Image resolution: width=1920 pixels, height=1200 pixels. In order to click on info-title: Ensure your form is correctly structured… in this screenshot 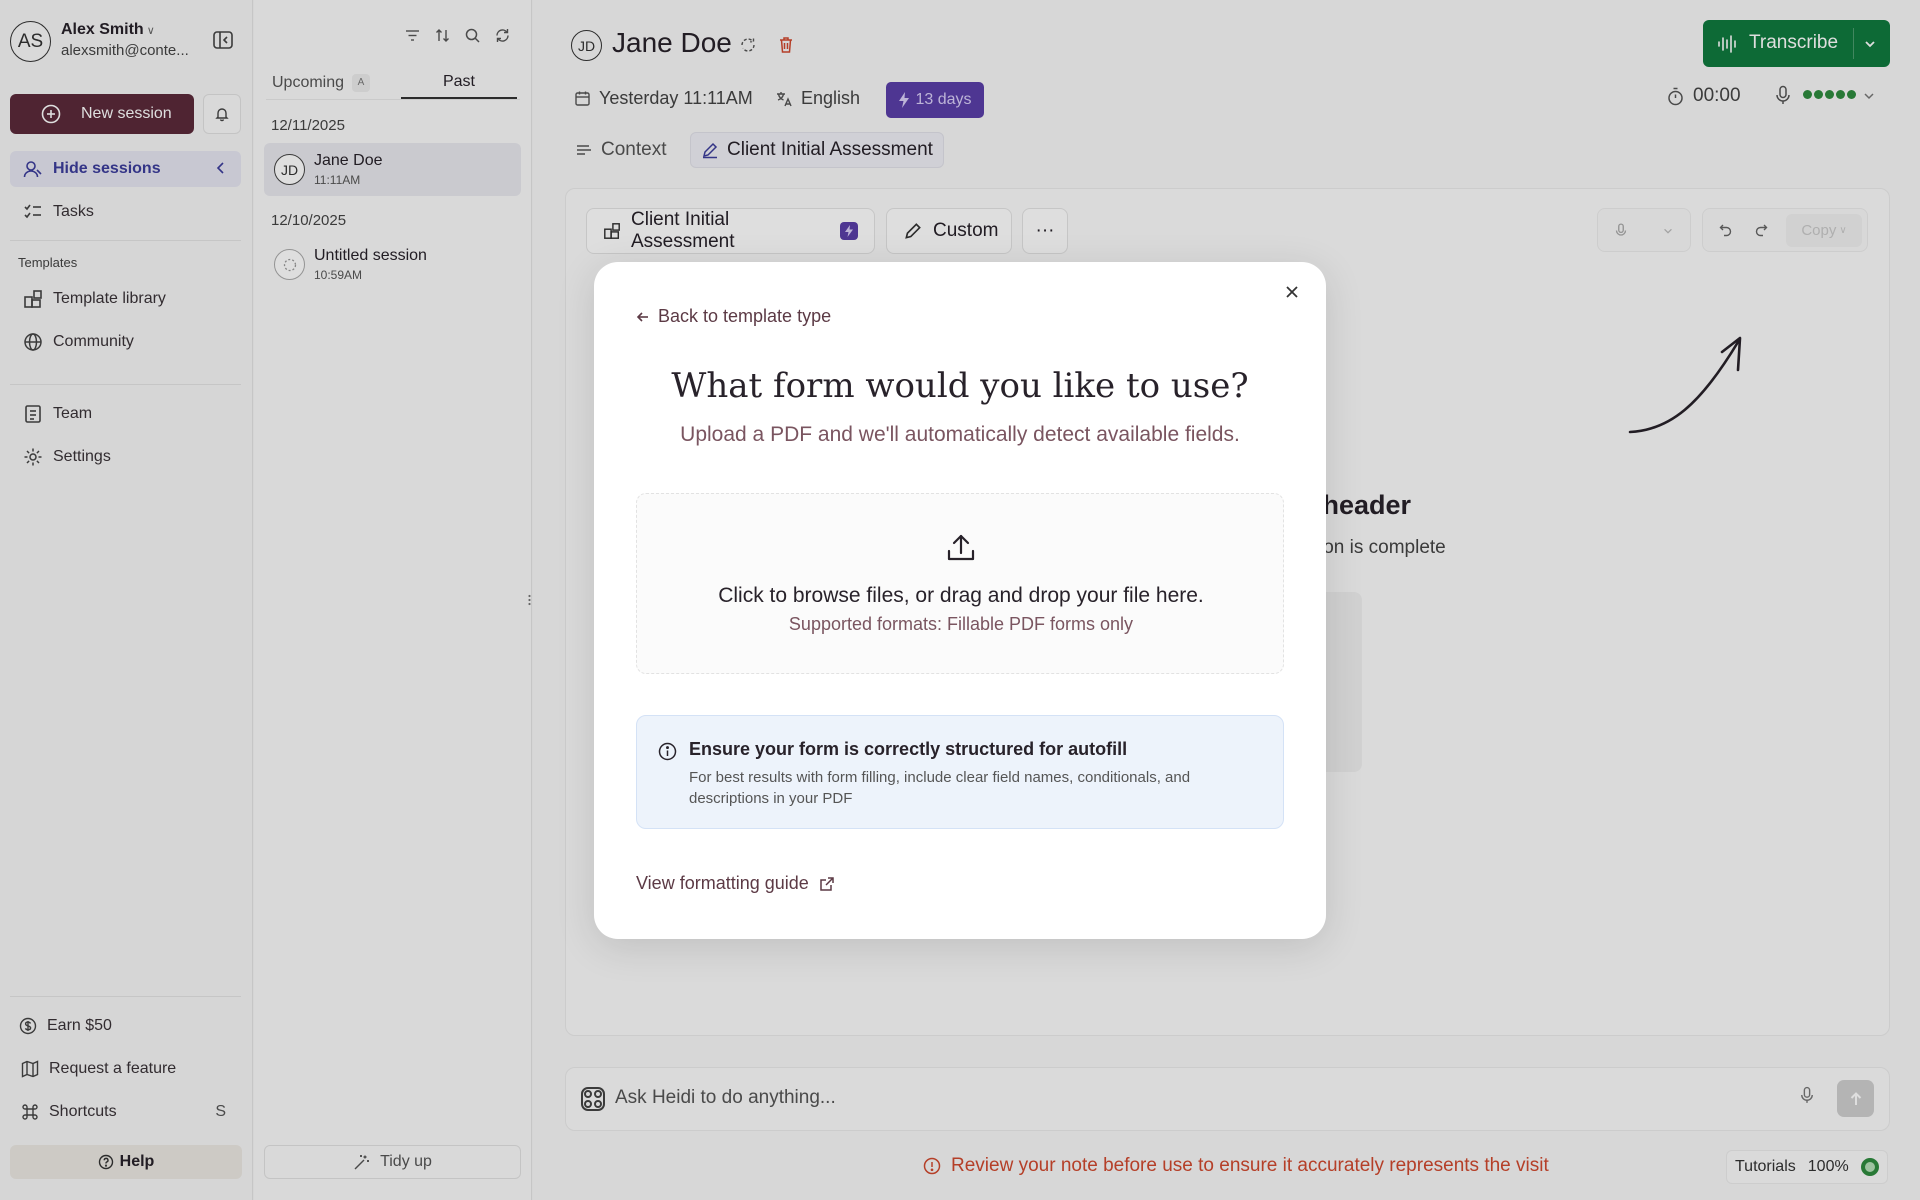, I will do `click(908, 749)`.